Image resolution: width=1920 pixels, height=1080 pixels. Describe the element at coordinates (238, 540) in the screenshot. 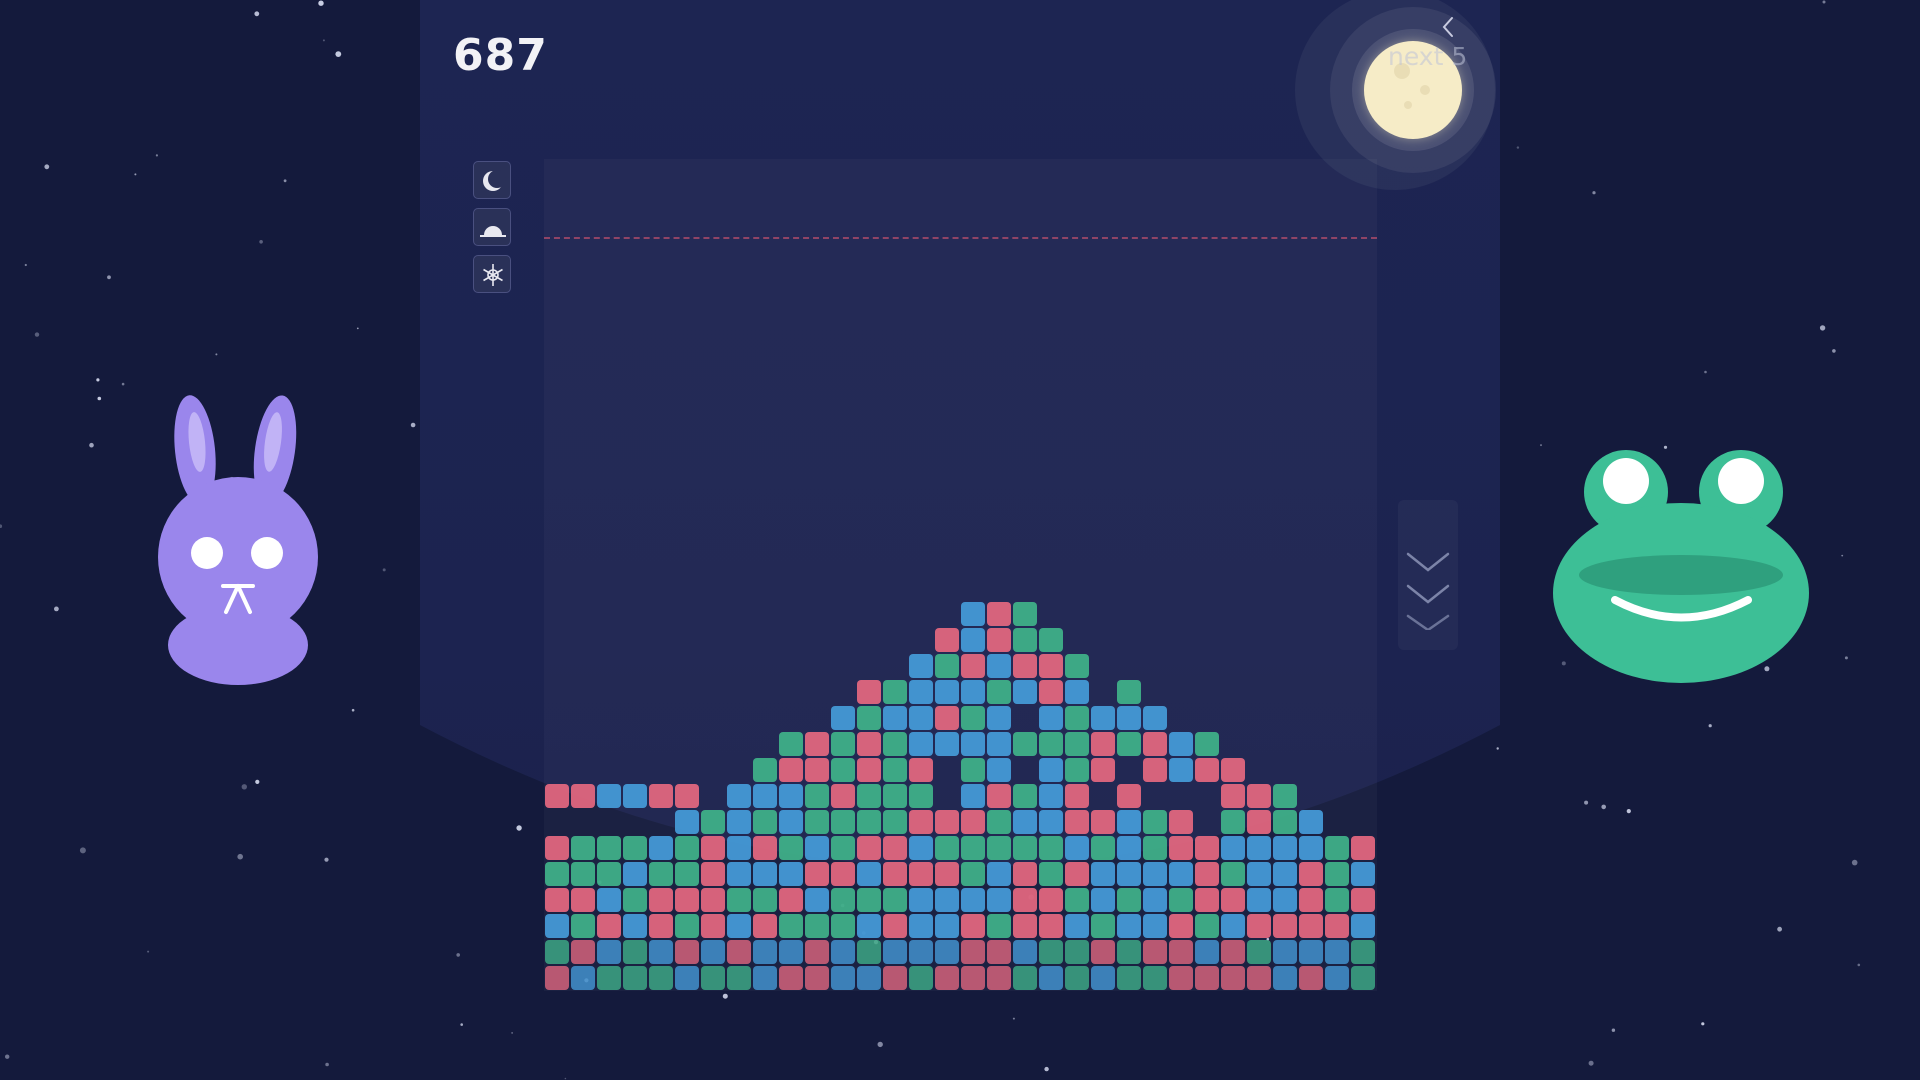

I see `bunny-character` at that location.